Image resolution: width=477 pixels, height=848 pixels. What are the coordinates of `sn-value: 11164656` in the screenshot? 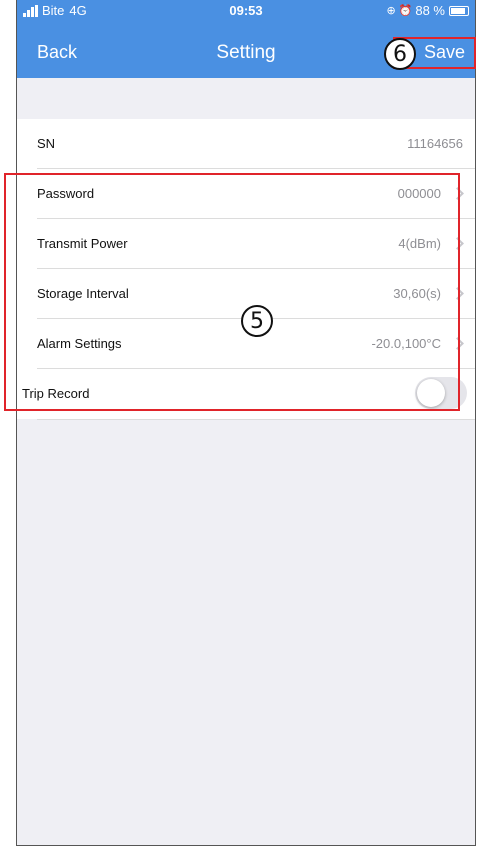 It's located at (435, 143).